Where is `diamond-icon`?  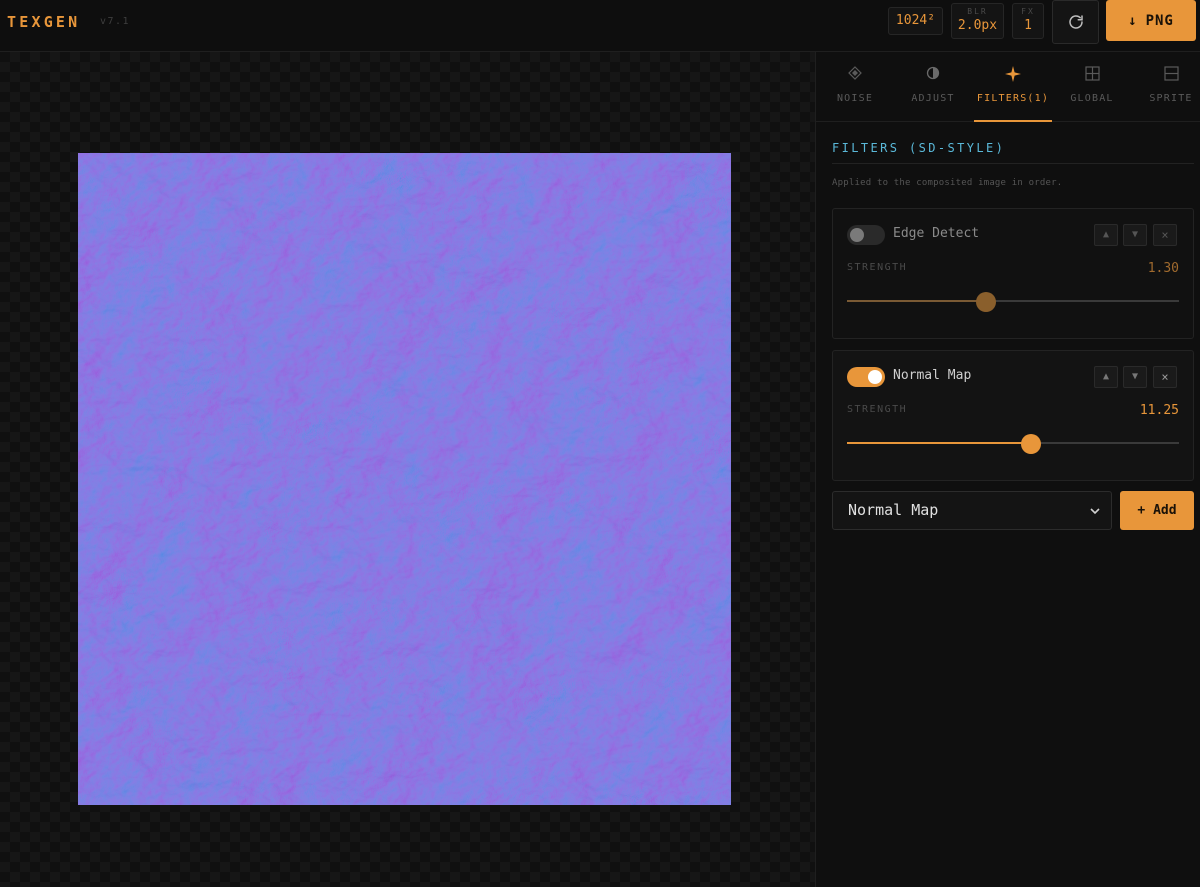
diamond-icon is located at coordinates (855, 73).